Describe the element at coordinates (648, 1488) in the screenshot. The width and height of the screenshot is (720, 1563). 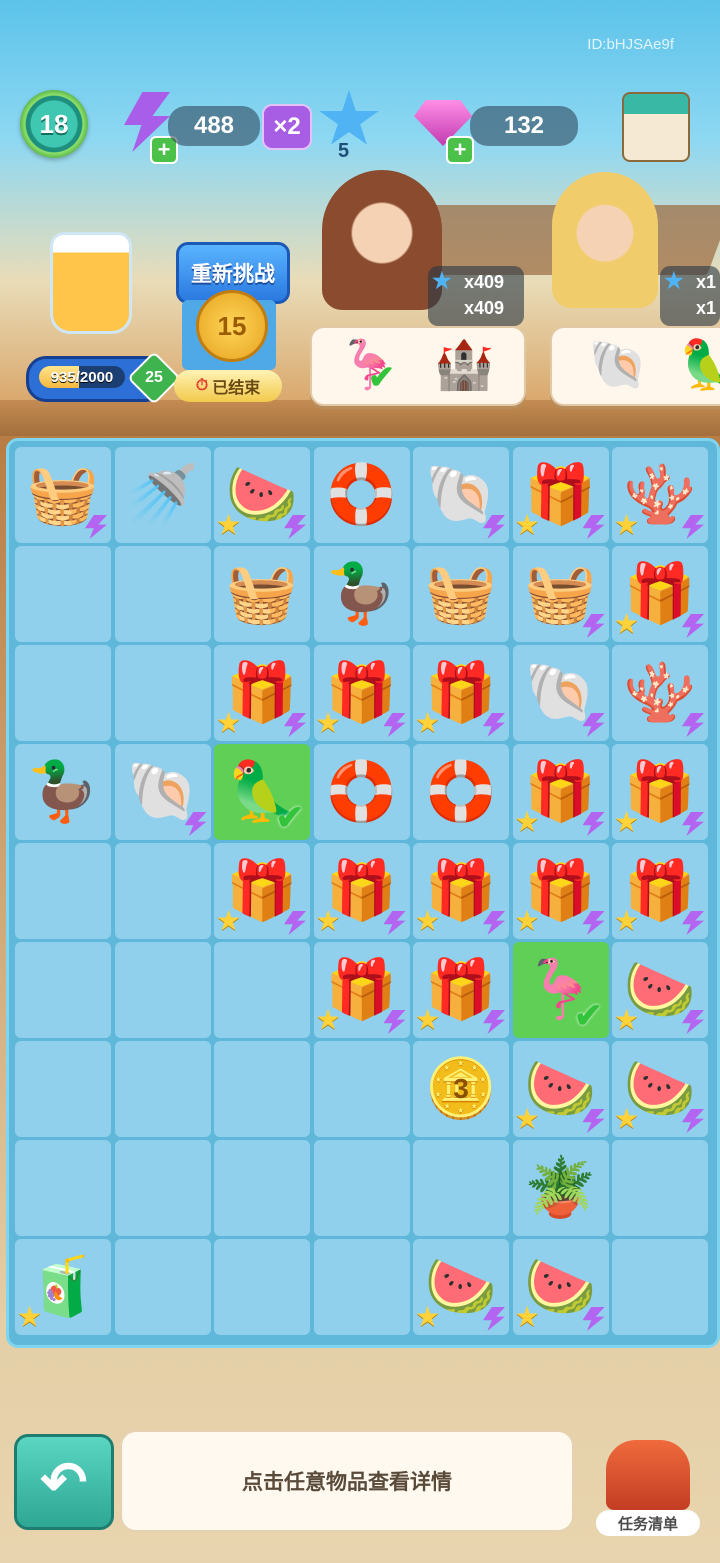
I see `task-list-button: 任务清单` at that location.